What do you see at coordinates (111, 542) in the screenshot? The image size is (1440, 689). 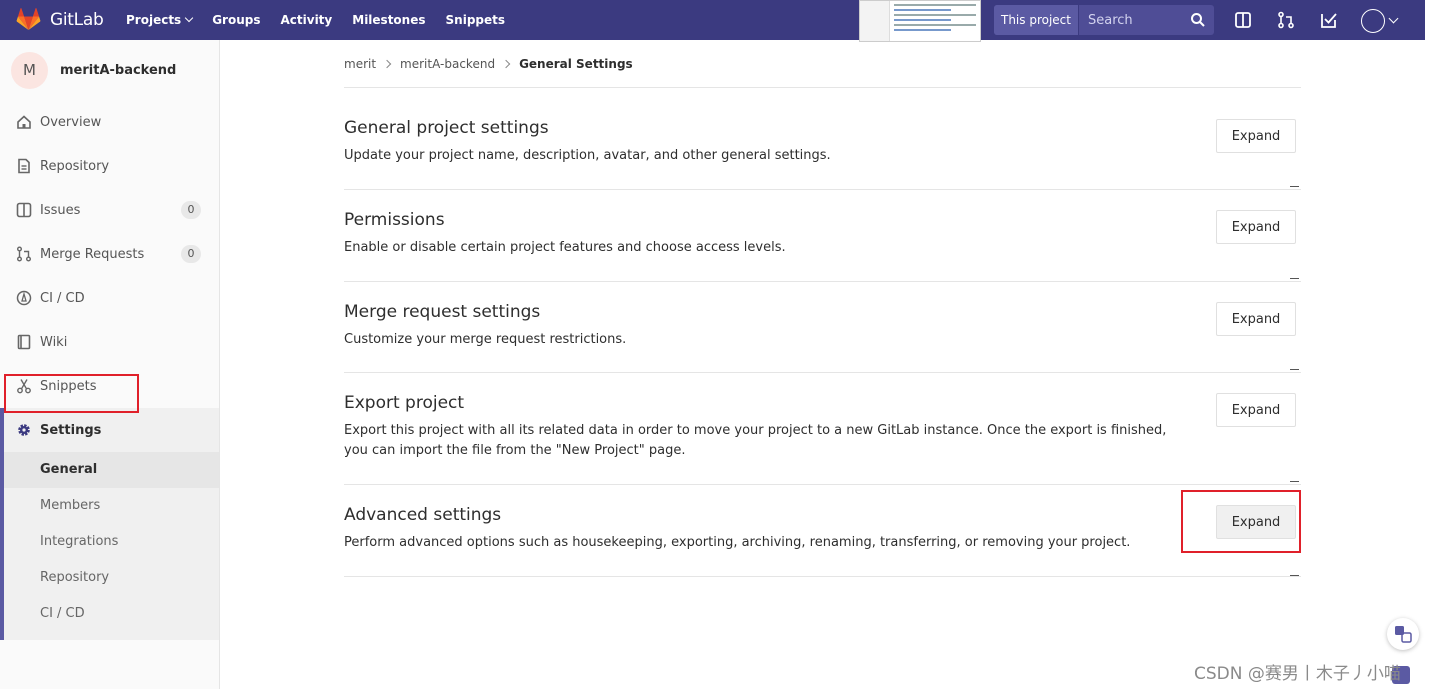 I see `sidebar-subitem-integrations: Integrations` at bounding box center [111, 542].